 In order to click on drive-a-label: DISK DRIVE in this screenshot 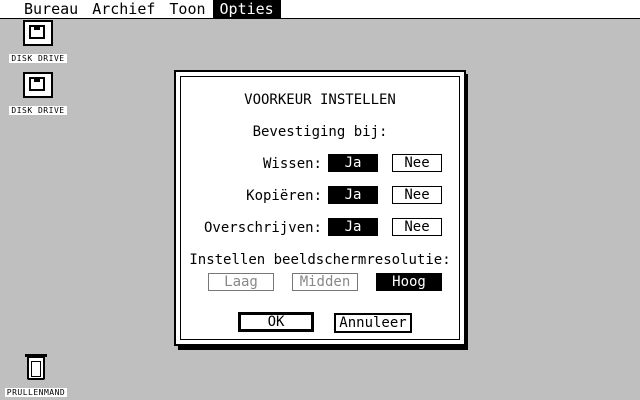, I will do `click(38, 58)`.